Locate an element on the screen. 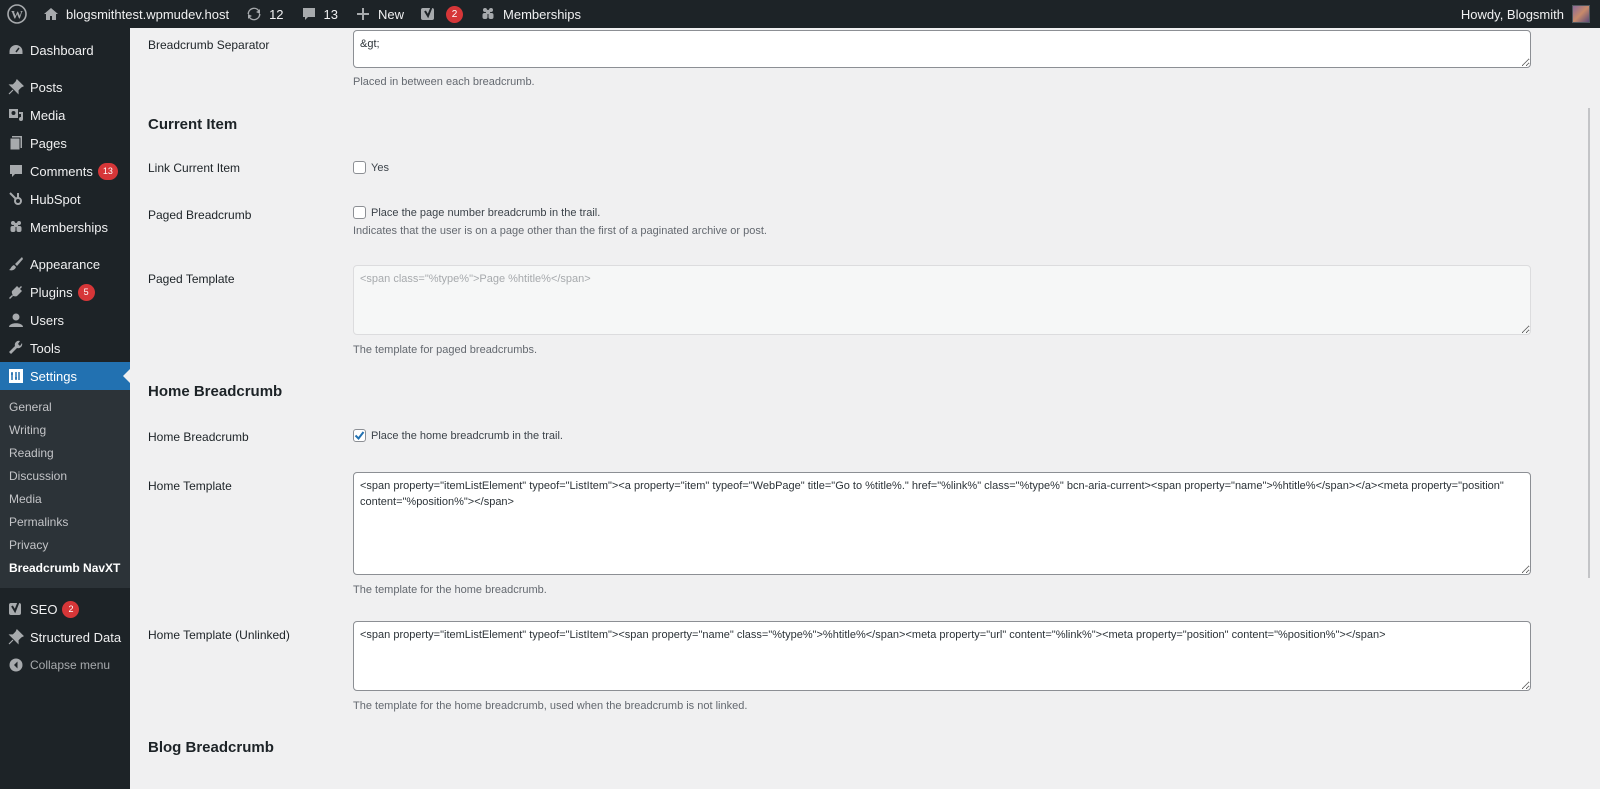 The height and width of the screenshot is (789, 1600). media-icon is located at coordinates (16, 115).